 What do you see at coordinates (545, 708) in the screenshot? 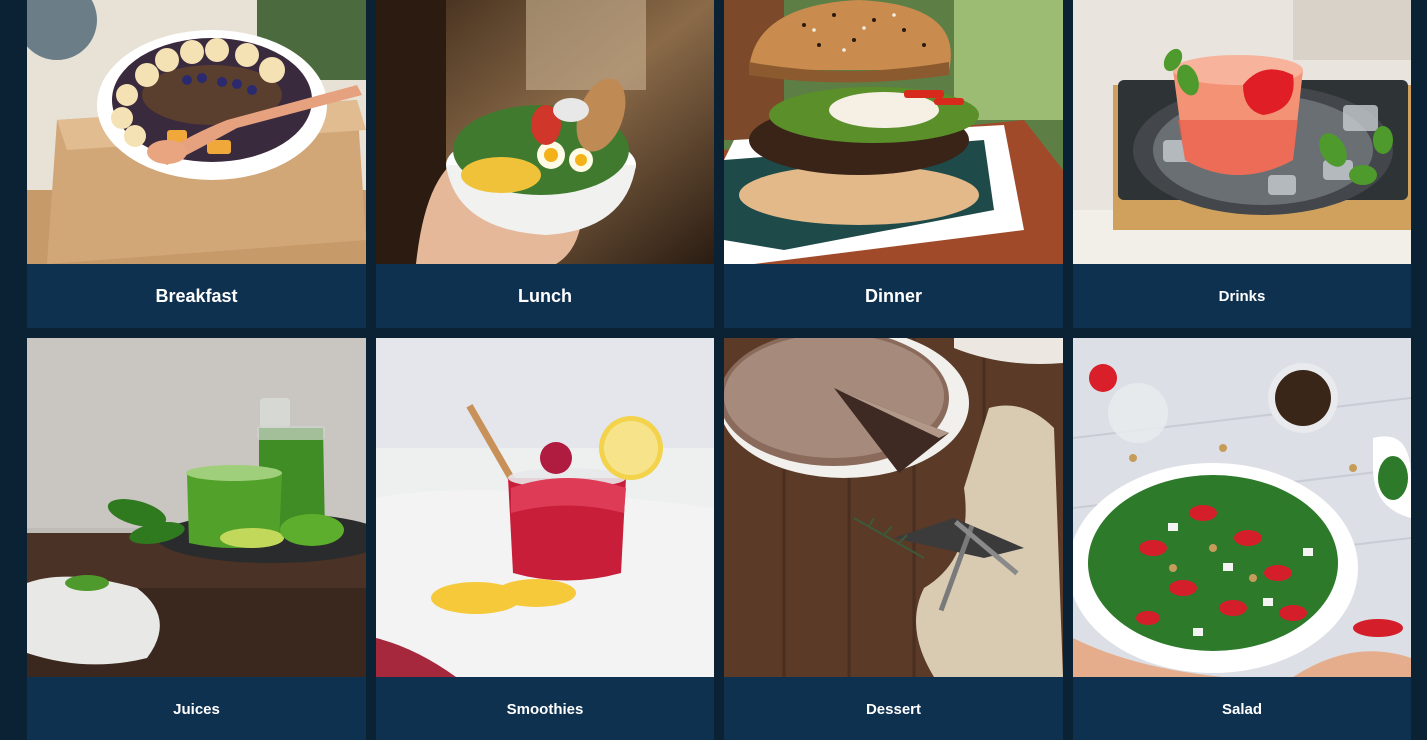
I see `category-label: Smoothies` at bounding box center [545, 708].